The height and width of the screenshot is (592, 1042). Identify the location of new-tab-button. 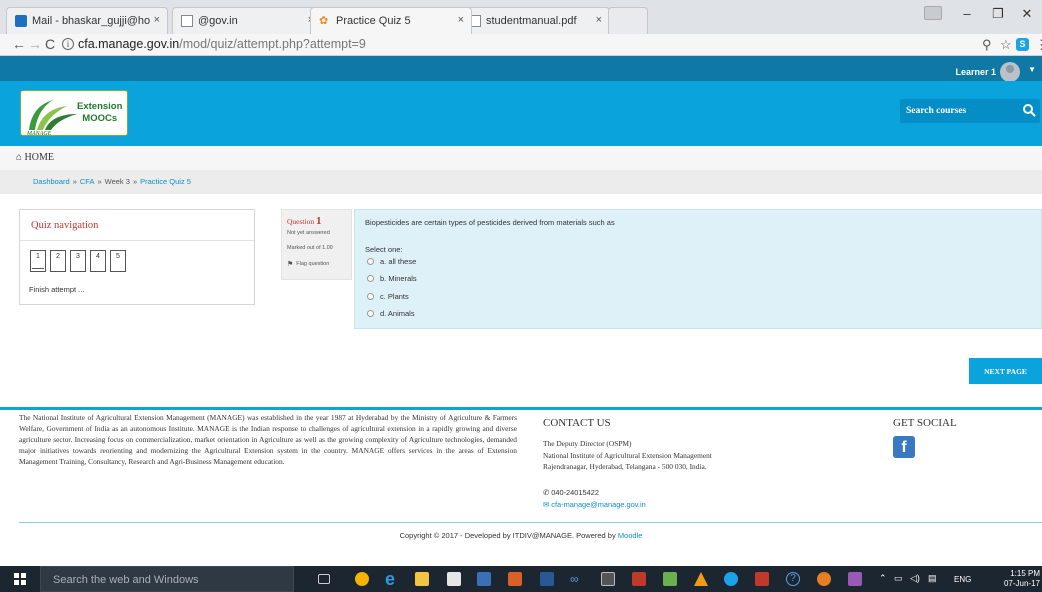
(628, 20).